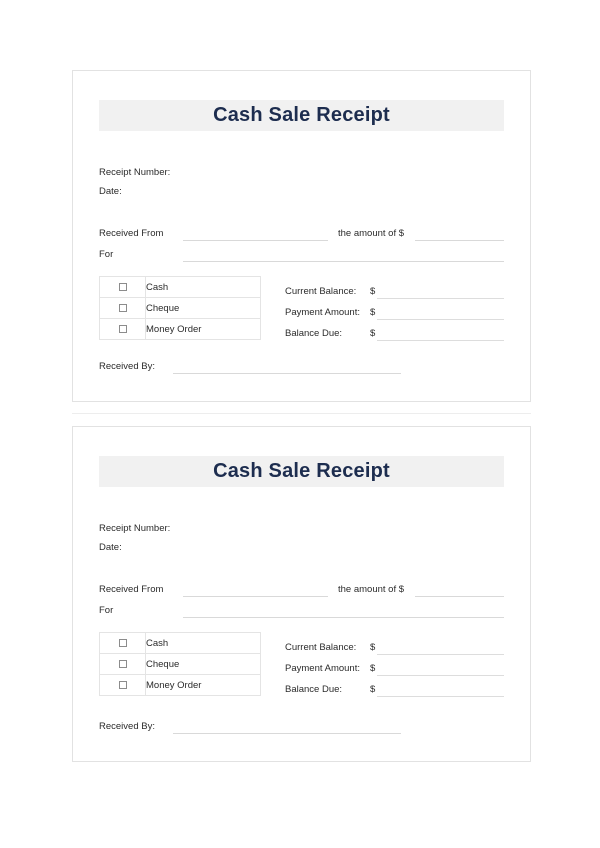 The image size is (600, 848). I want to click on sheet-divider, so click(301, 413).